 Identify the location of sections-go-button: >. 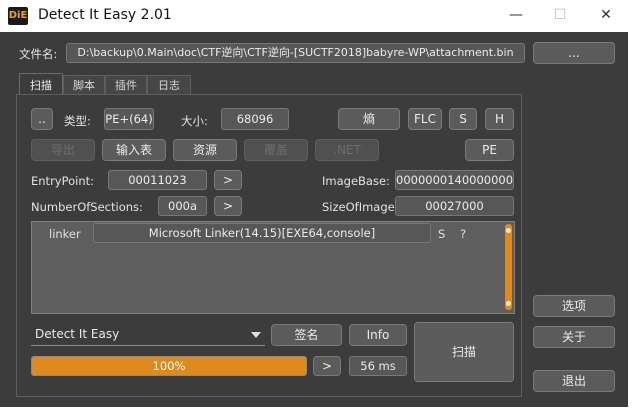
(228, 206).